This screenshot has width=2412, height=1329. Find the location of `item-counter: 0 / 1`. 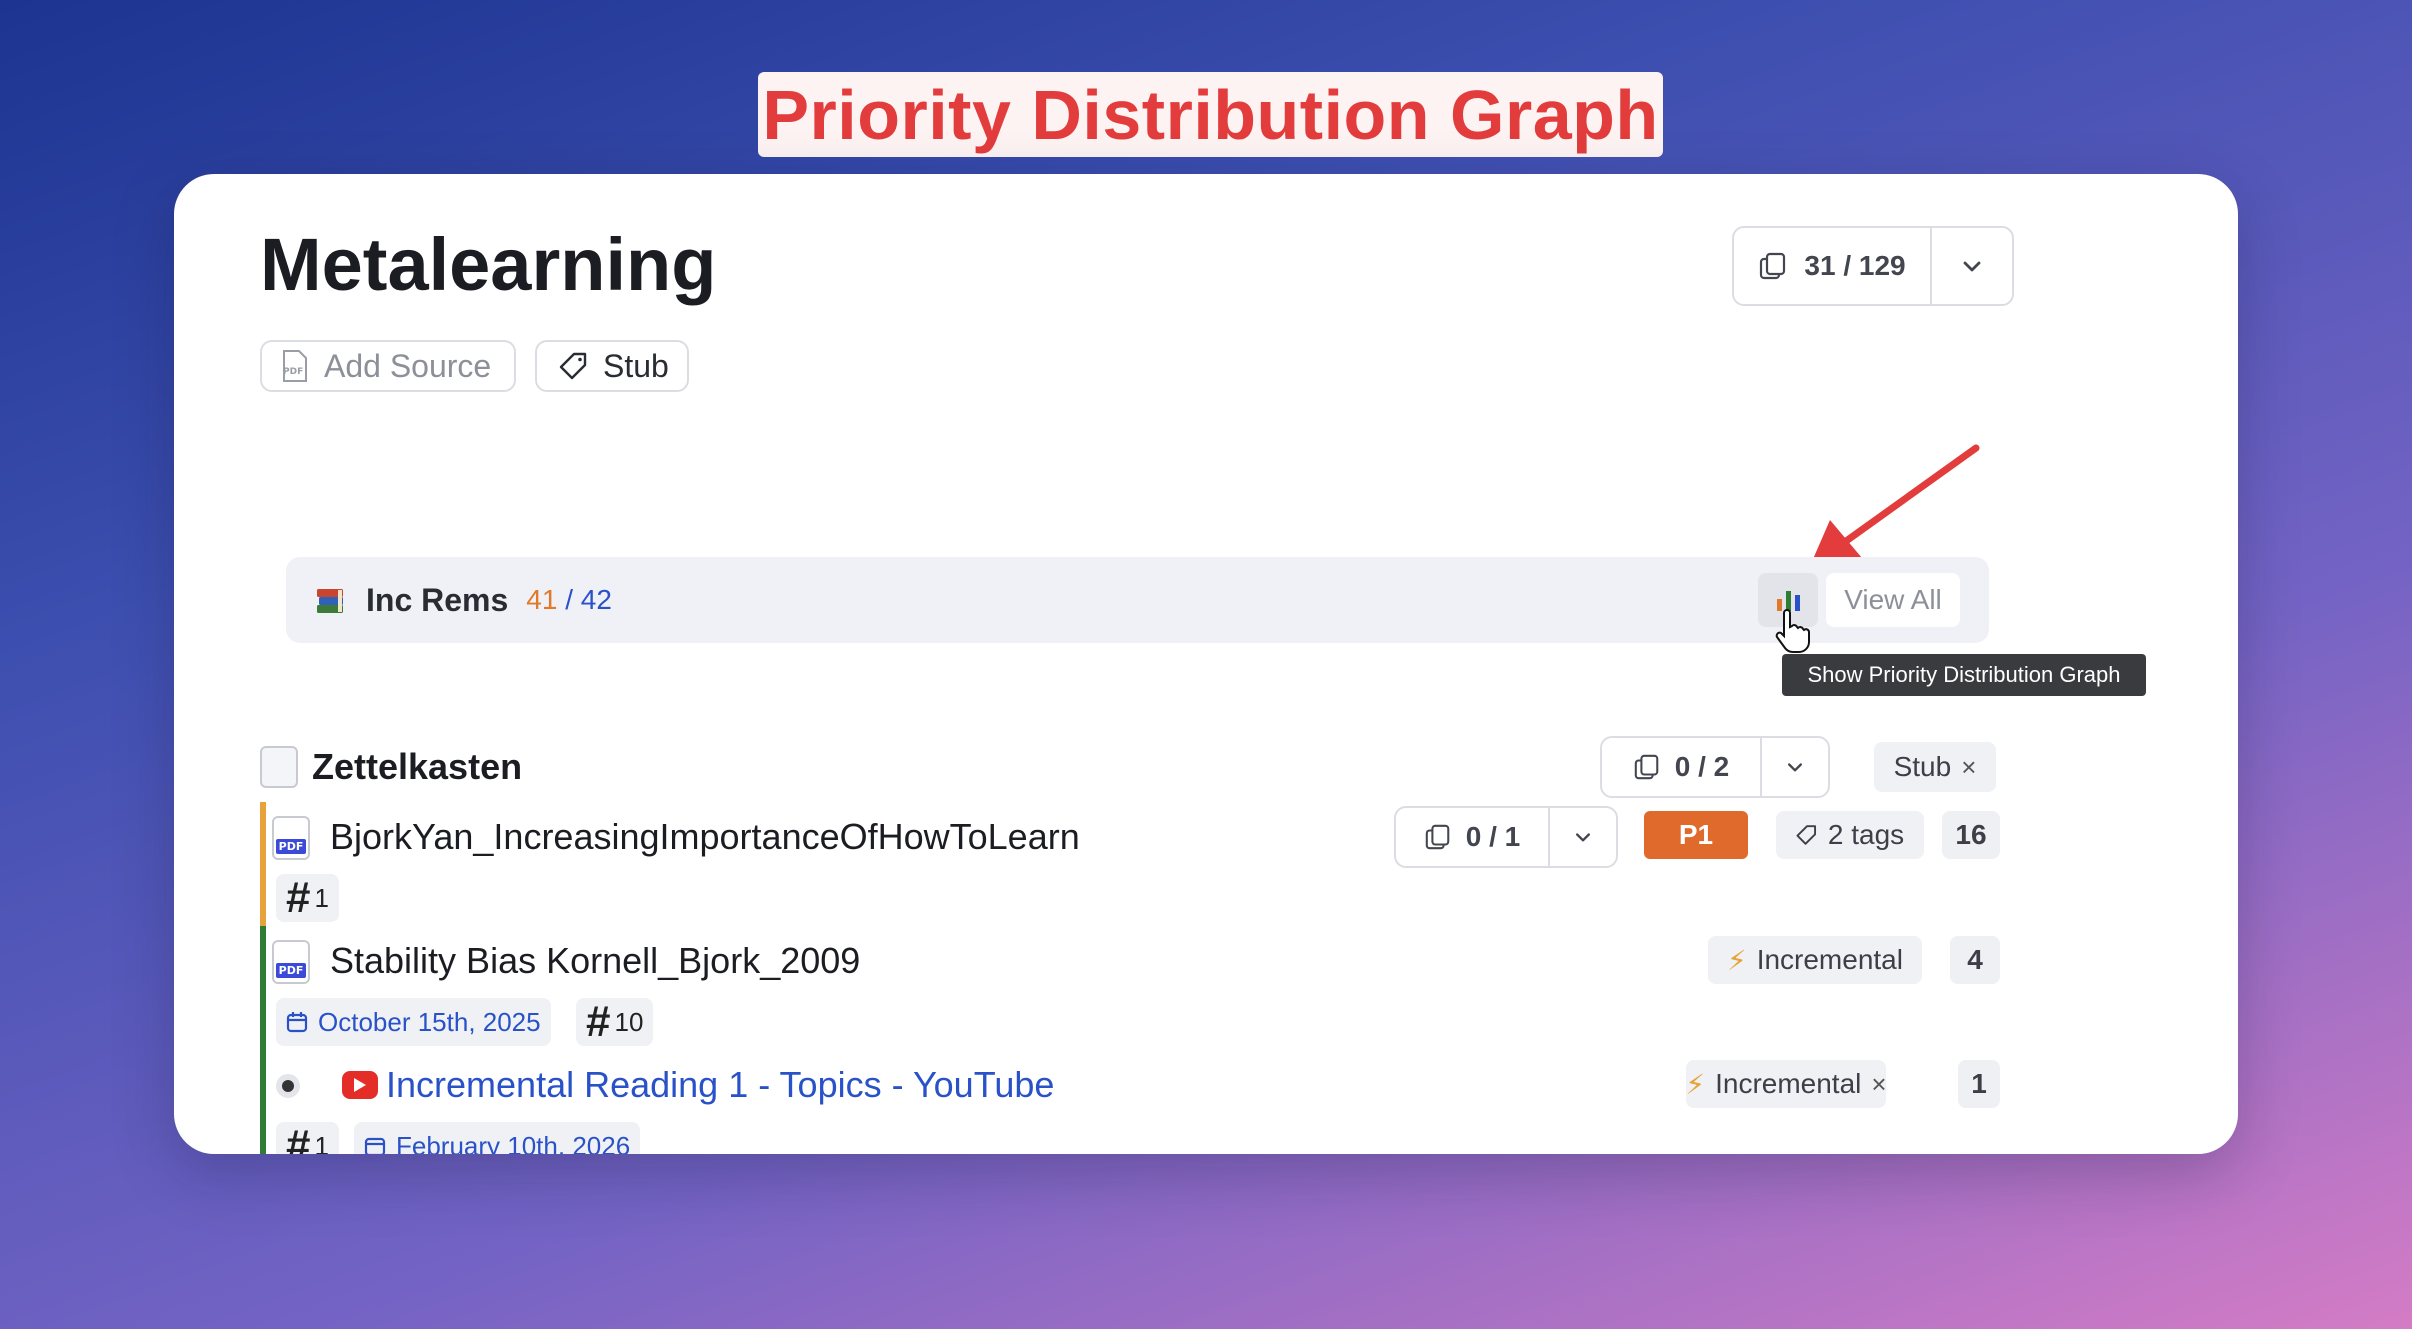

item-counter: 0 / 1 is located at coordinates (1473, 837).